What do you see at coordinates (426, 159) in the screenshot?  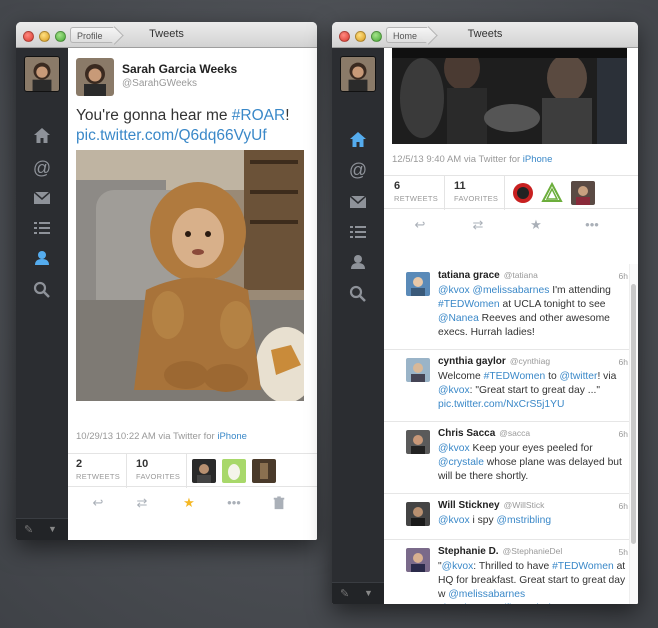 I see `tweet-timestamp: 12/5/13 9:40 AM` at bounding box center [426, 159].